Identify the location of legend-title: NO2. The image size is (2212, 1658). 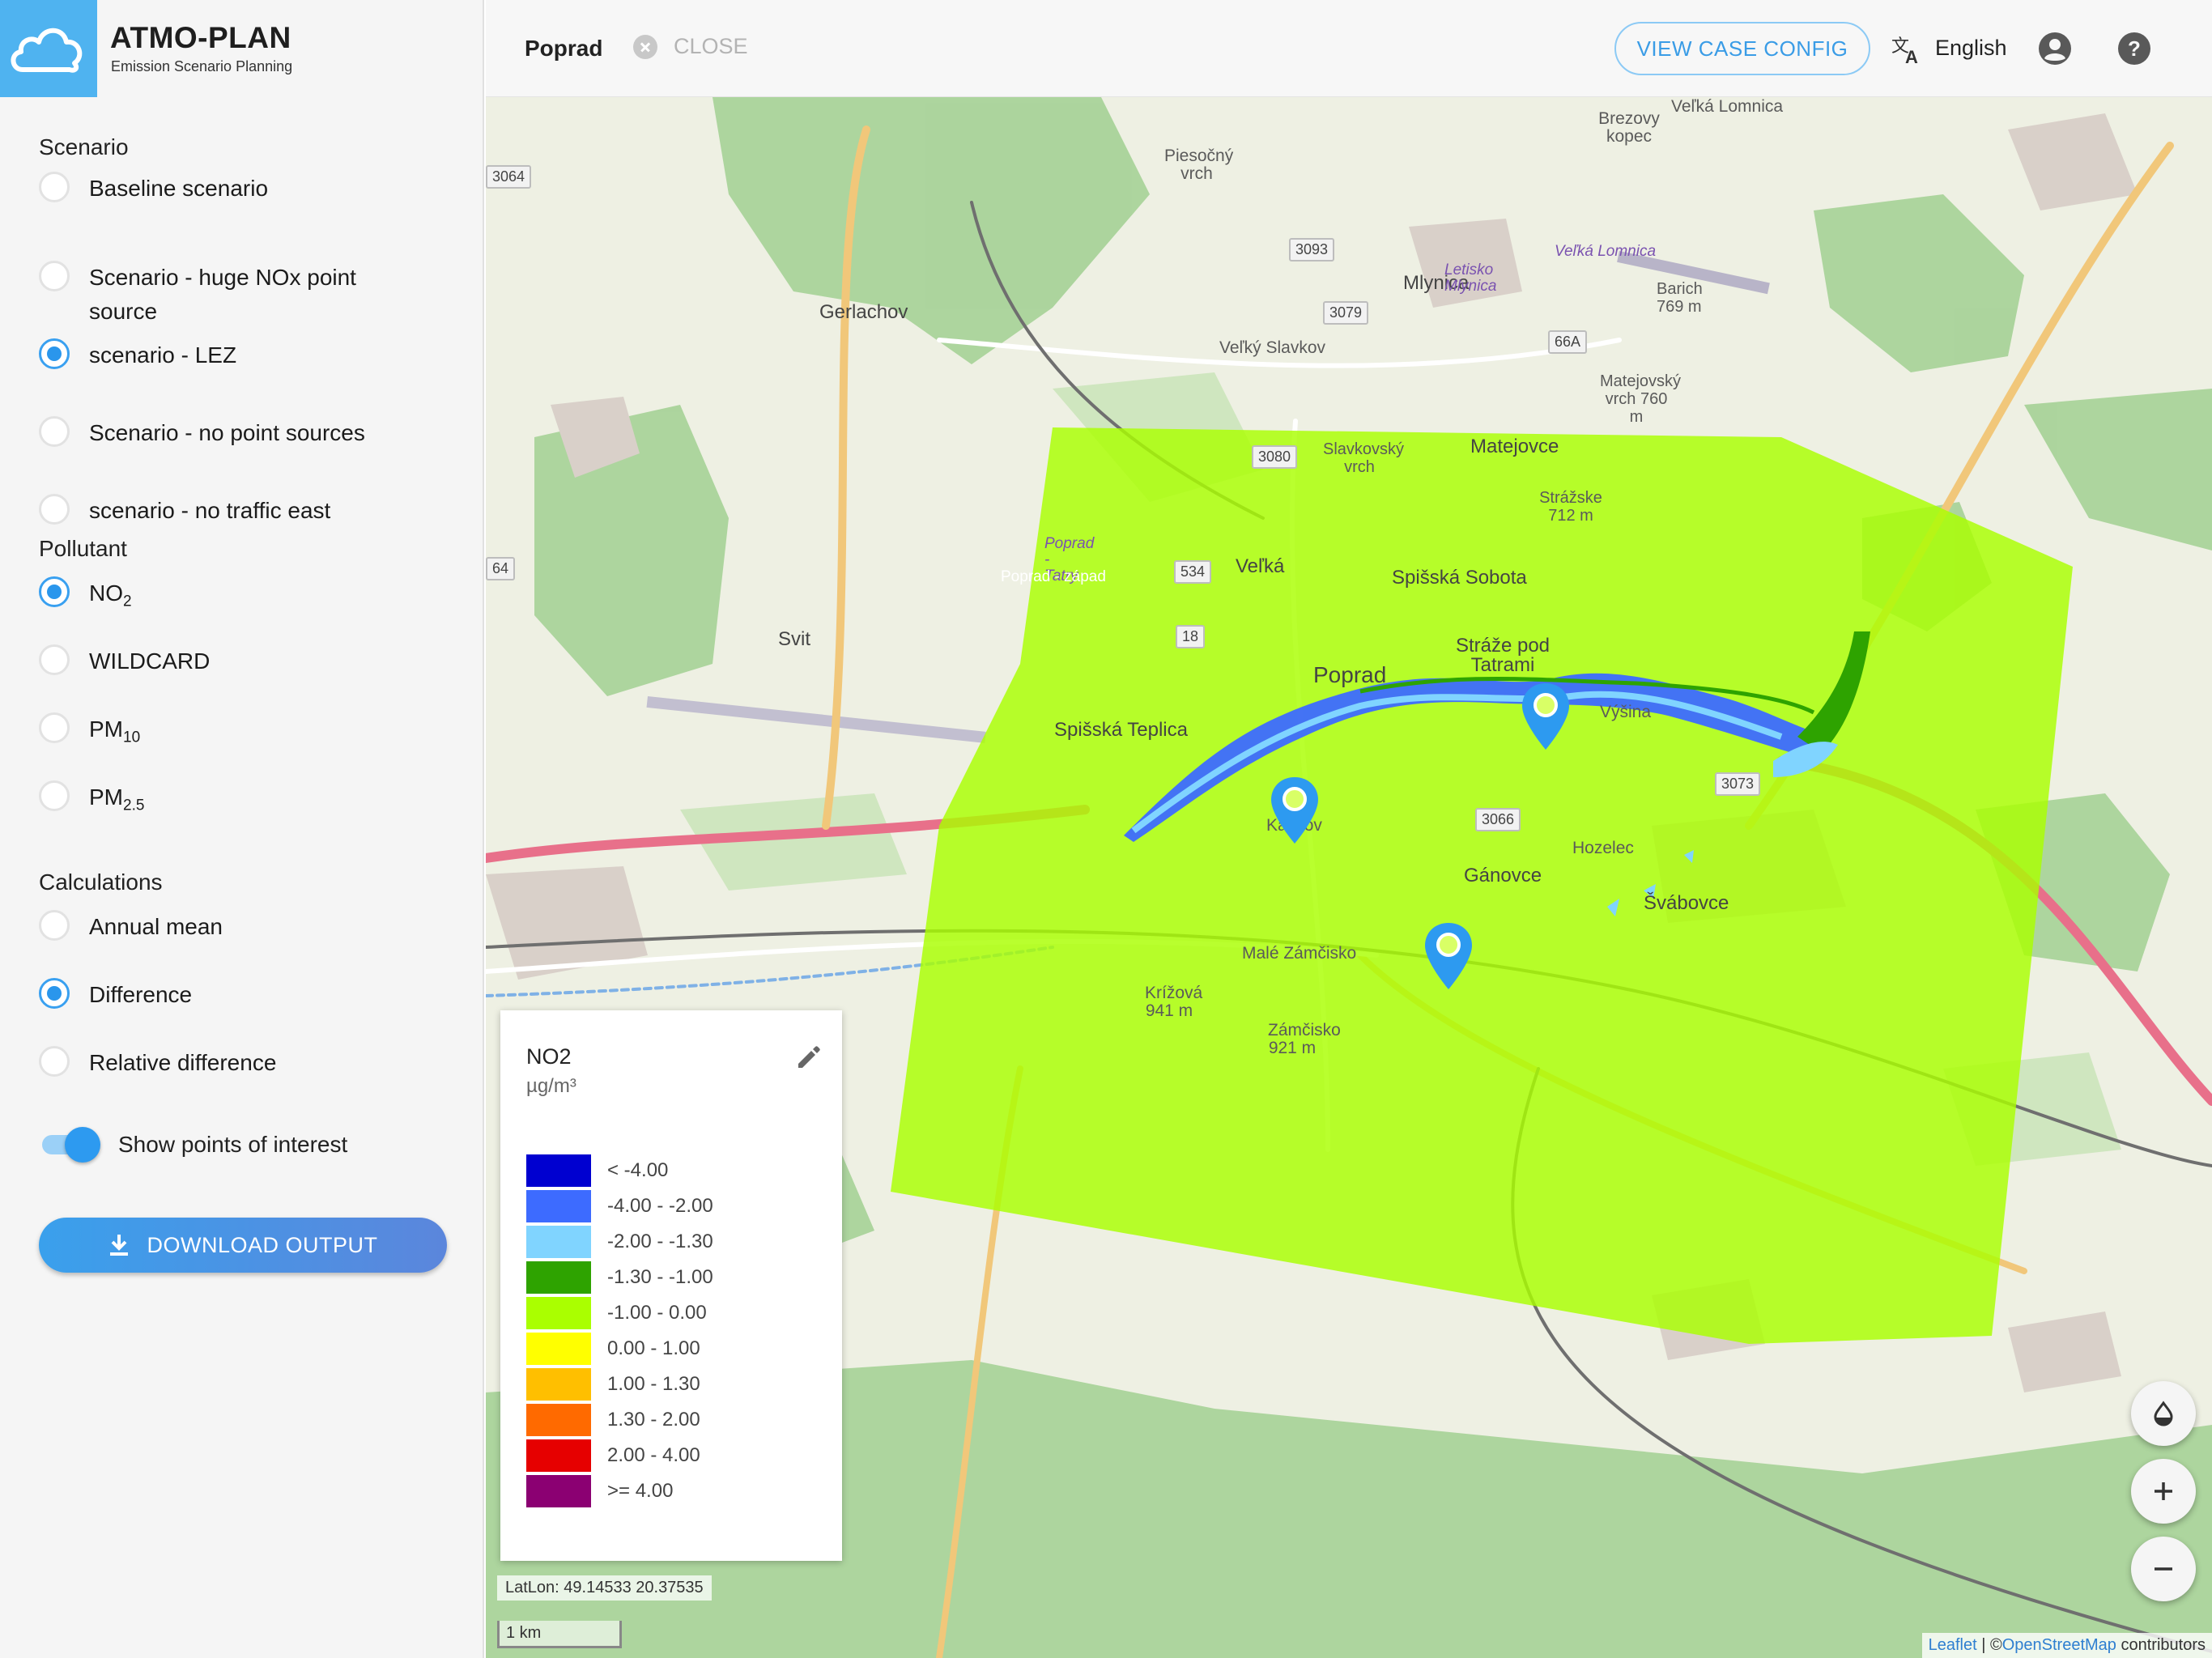
(549, 1056).